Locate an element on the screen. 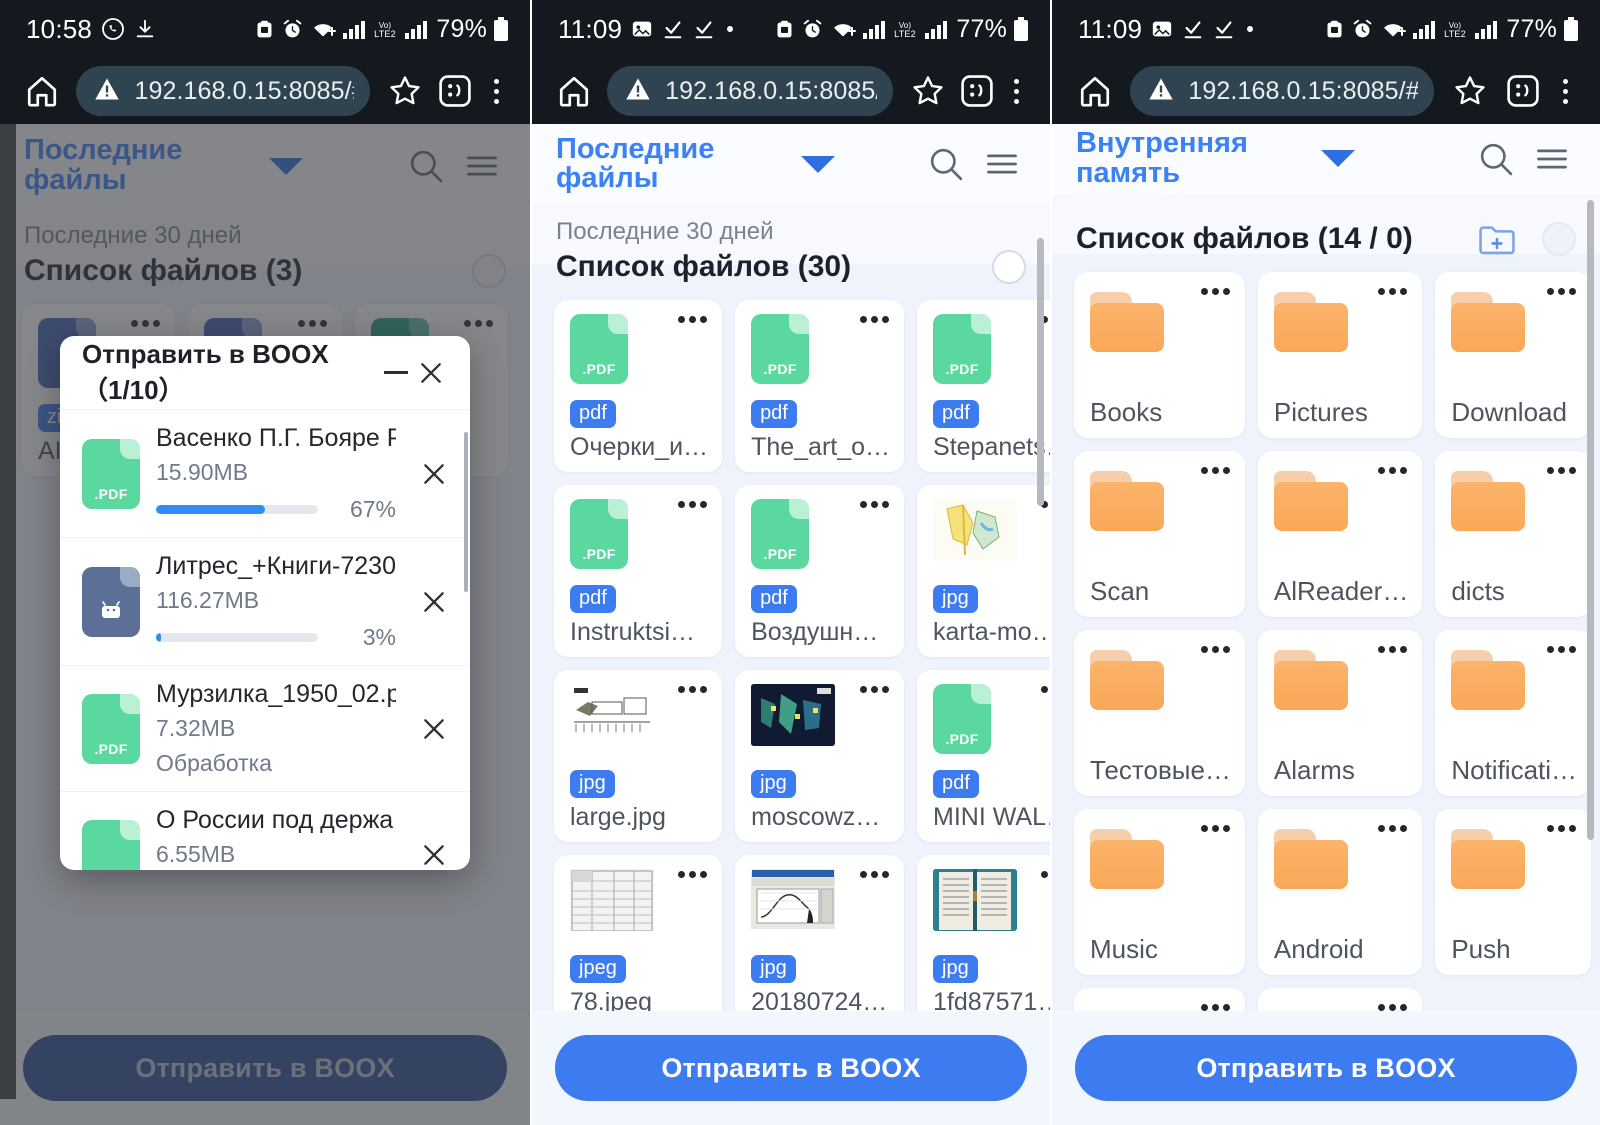 The image size is (1600, 1125). volte-icon: Vo) LTE2 is located at coordinates (385, 29).